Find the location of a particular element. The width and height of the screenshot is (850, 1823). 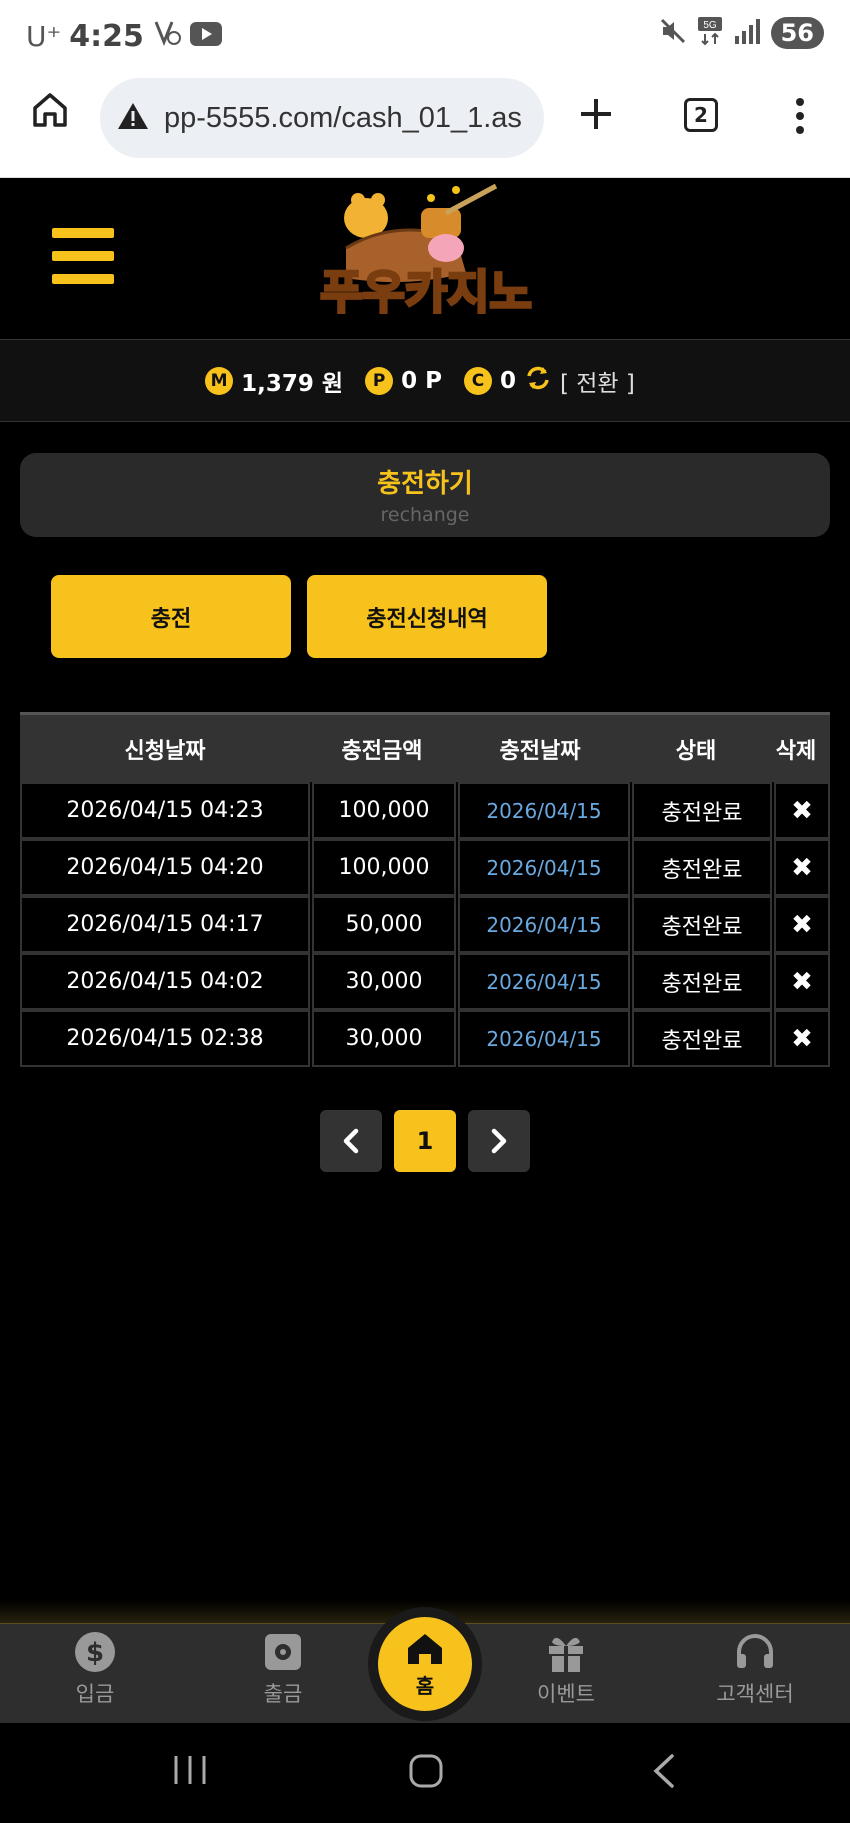

switch-button: [ 전환 ] is located at coordinates (597, 381).